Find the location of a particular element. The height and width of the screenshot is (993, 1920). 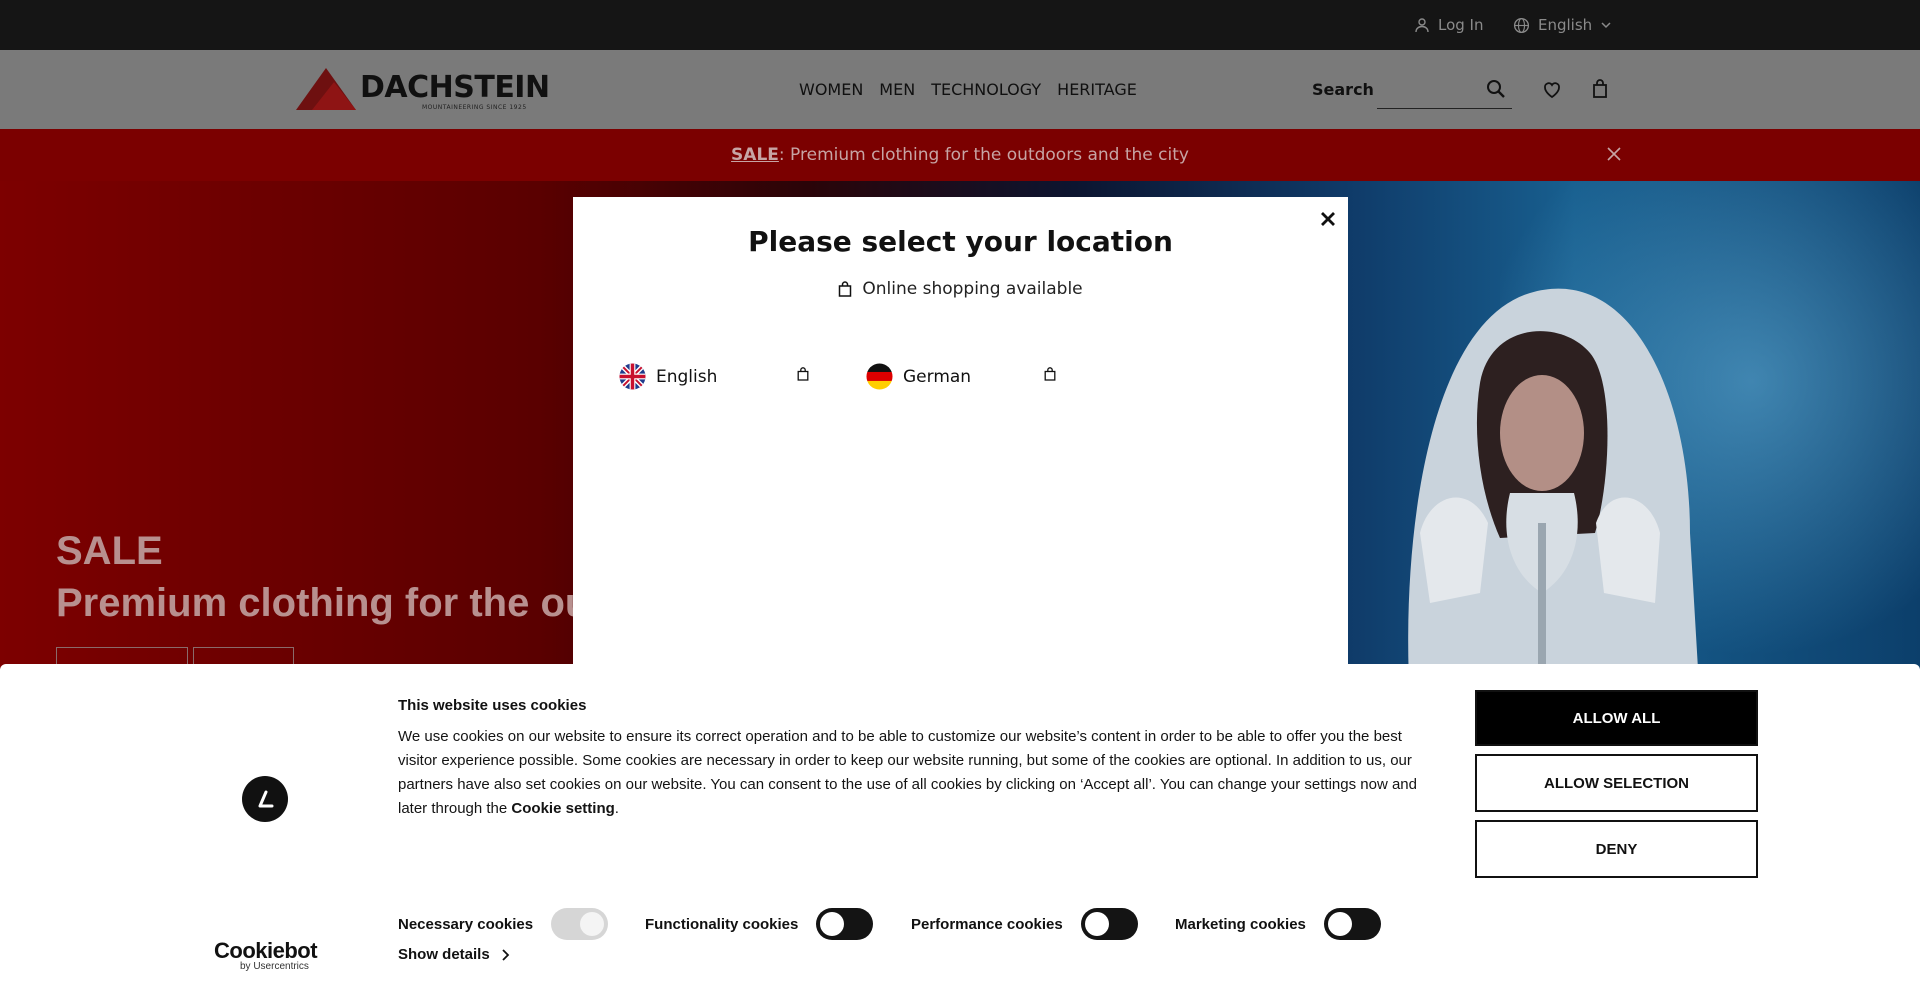

location-label-english: English is located at coordinates (687, 376).